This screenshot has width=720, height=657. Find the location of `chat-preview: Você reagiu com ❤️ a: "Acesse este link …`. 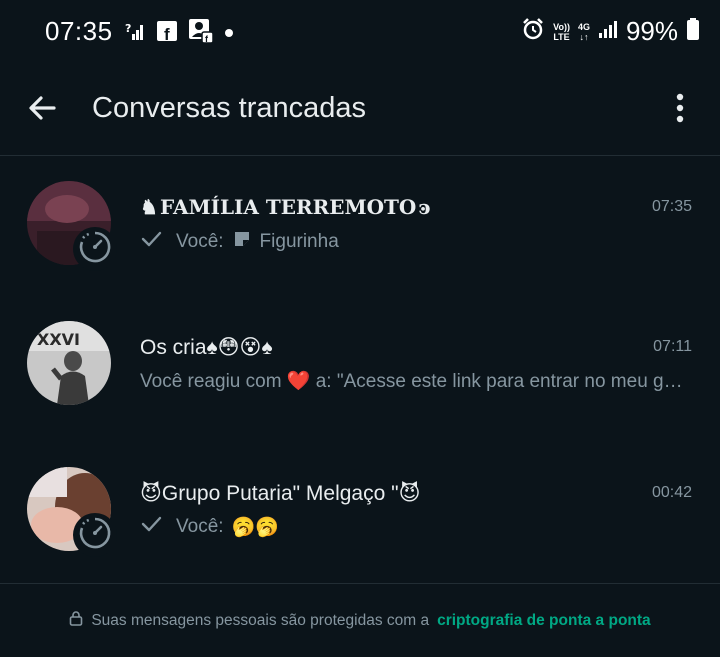

chat-preview: Você reagiu com ❤️ a: "Acesse este link … is located at coordinates (412, 381).